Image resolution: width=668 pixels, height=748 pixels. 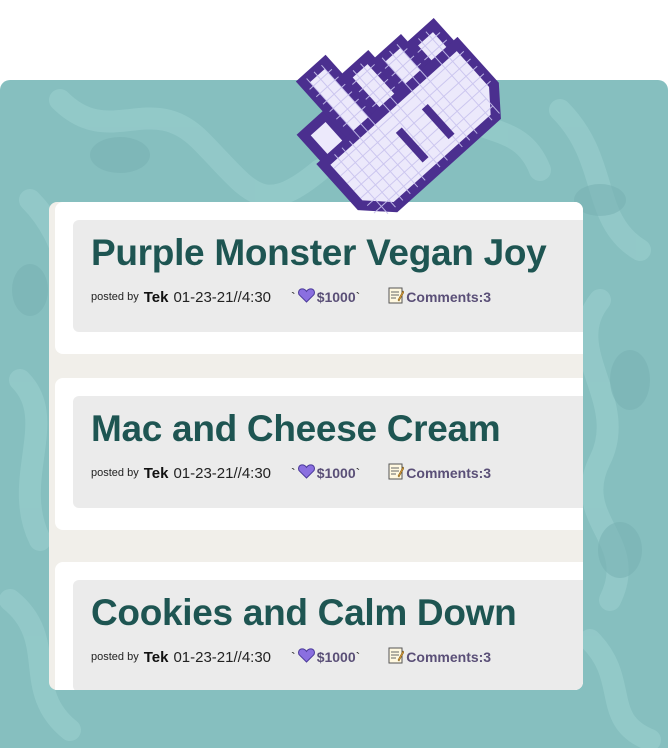 I want to click on pixel-pointing-hand-cursor-icon, so click(x=404, y=112).